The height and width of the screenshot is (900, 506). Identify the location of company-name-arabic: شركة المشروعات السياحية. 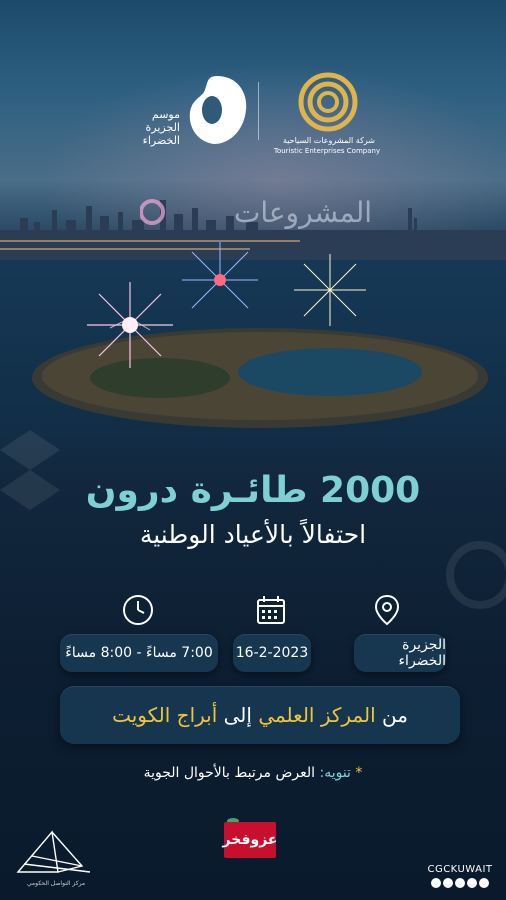
(329, 140).